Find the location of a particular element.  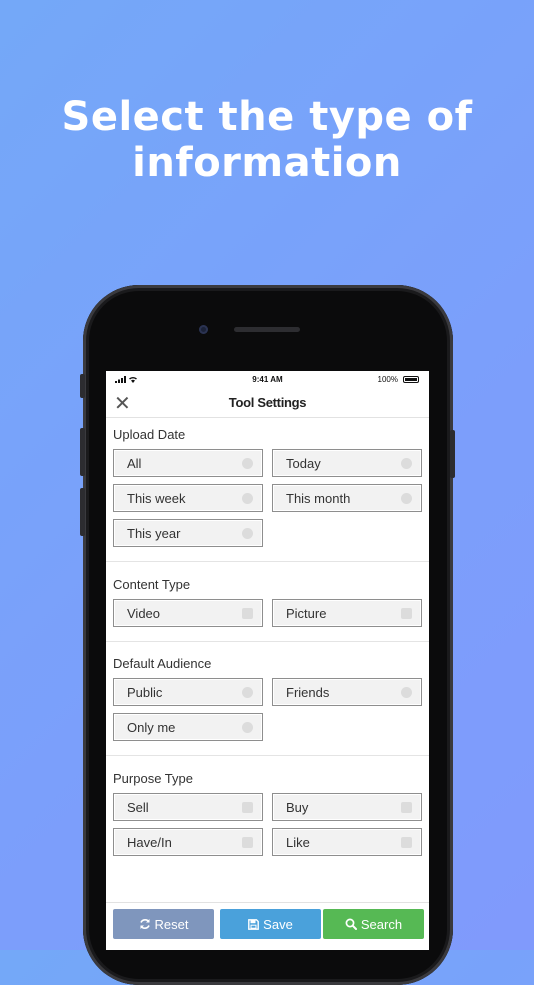

earpiece-speaker is located at coordinates (267, 329).